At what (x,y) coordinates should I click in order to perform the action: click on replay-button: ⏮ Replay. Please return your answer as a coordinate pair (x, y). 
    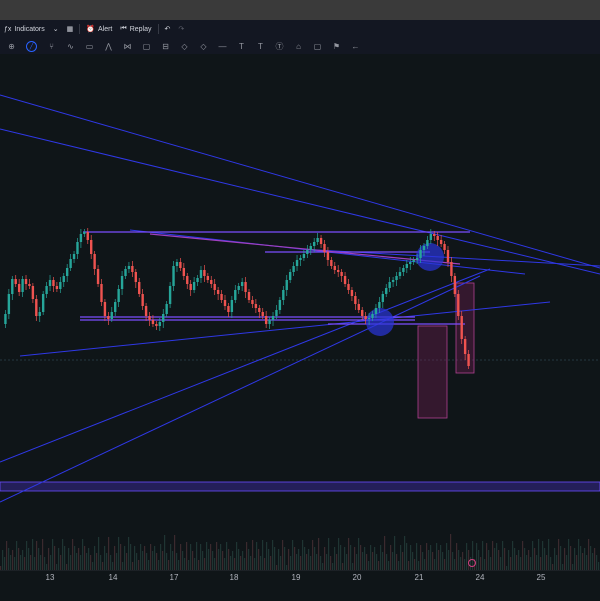
    Looking at the image, I should click on (135, 29).